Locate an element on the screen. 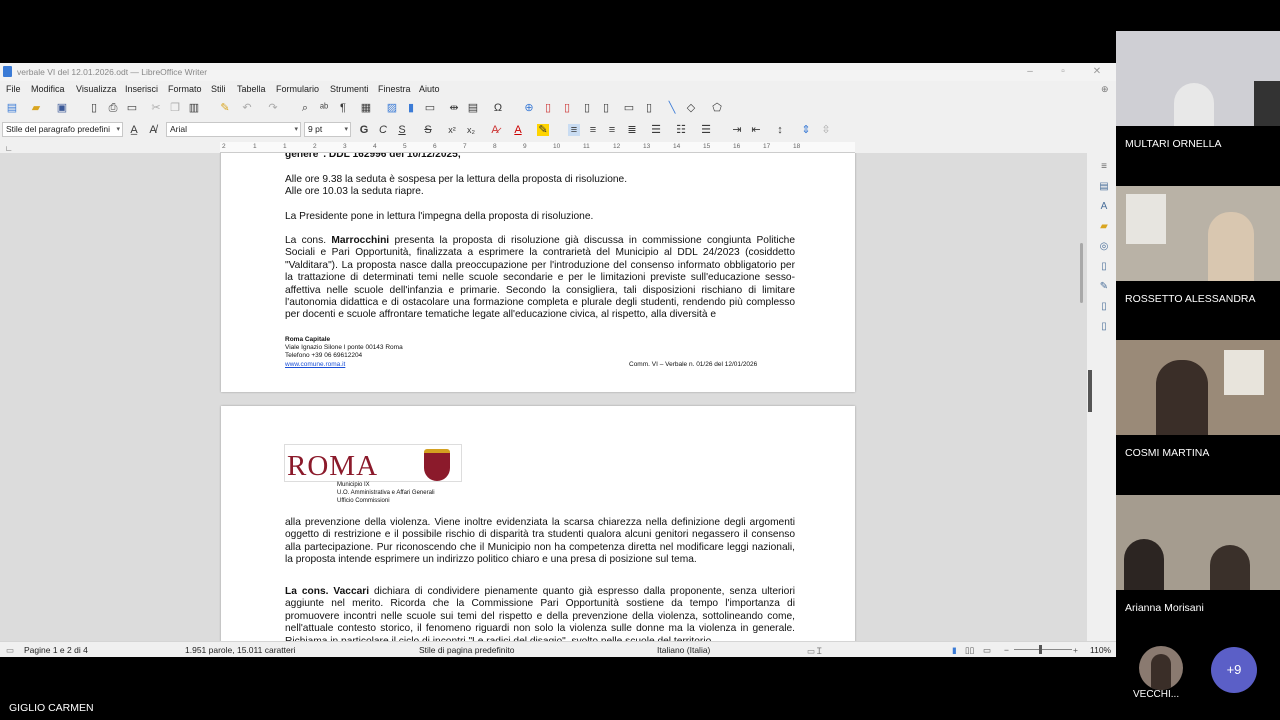 The height and width of the screenshot is (720, 1280). decrease-indent-icon: ⇤ is located at coordinates (756, 130).